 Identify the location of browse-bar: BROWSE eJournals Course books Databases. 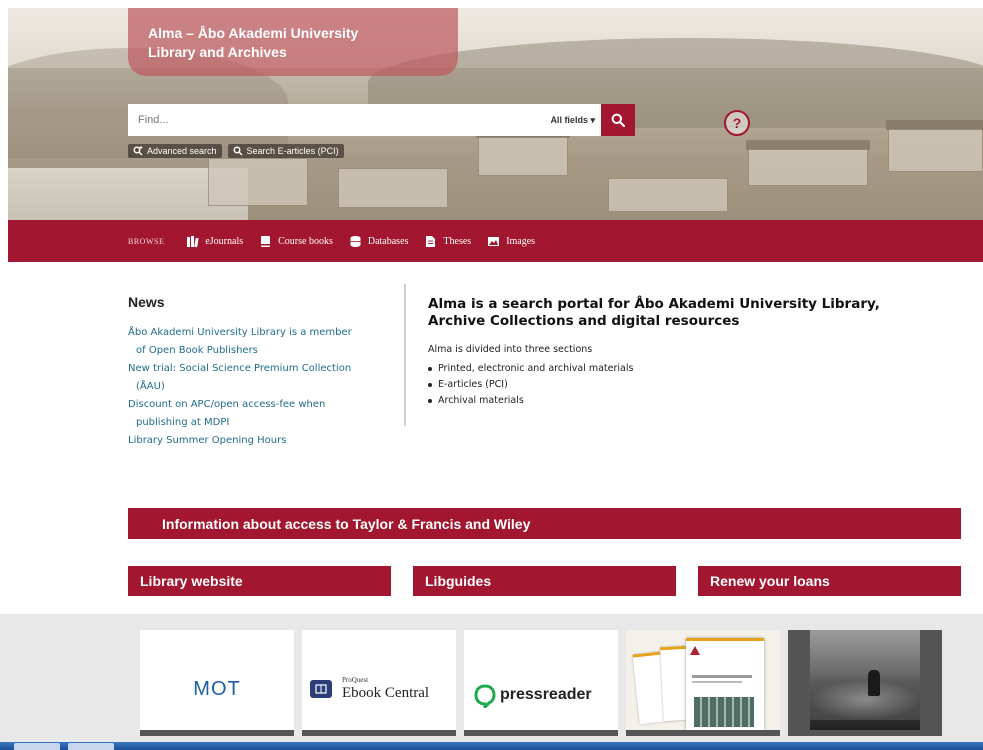
(495, 241).